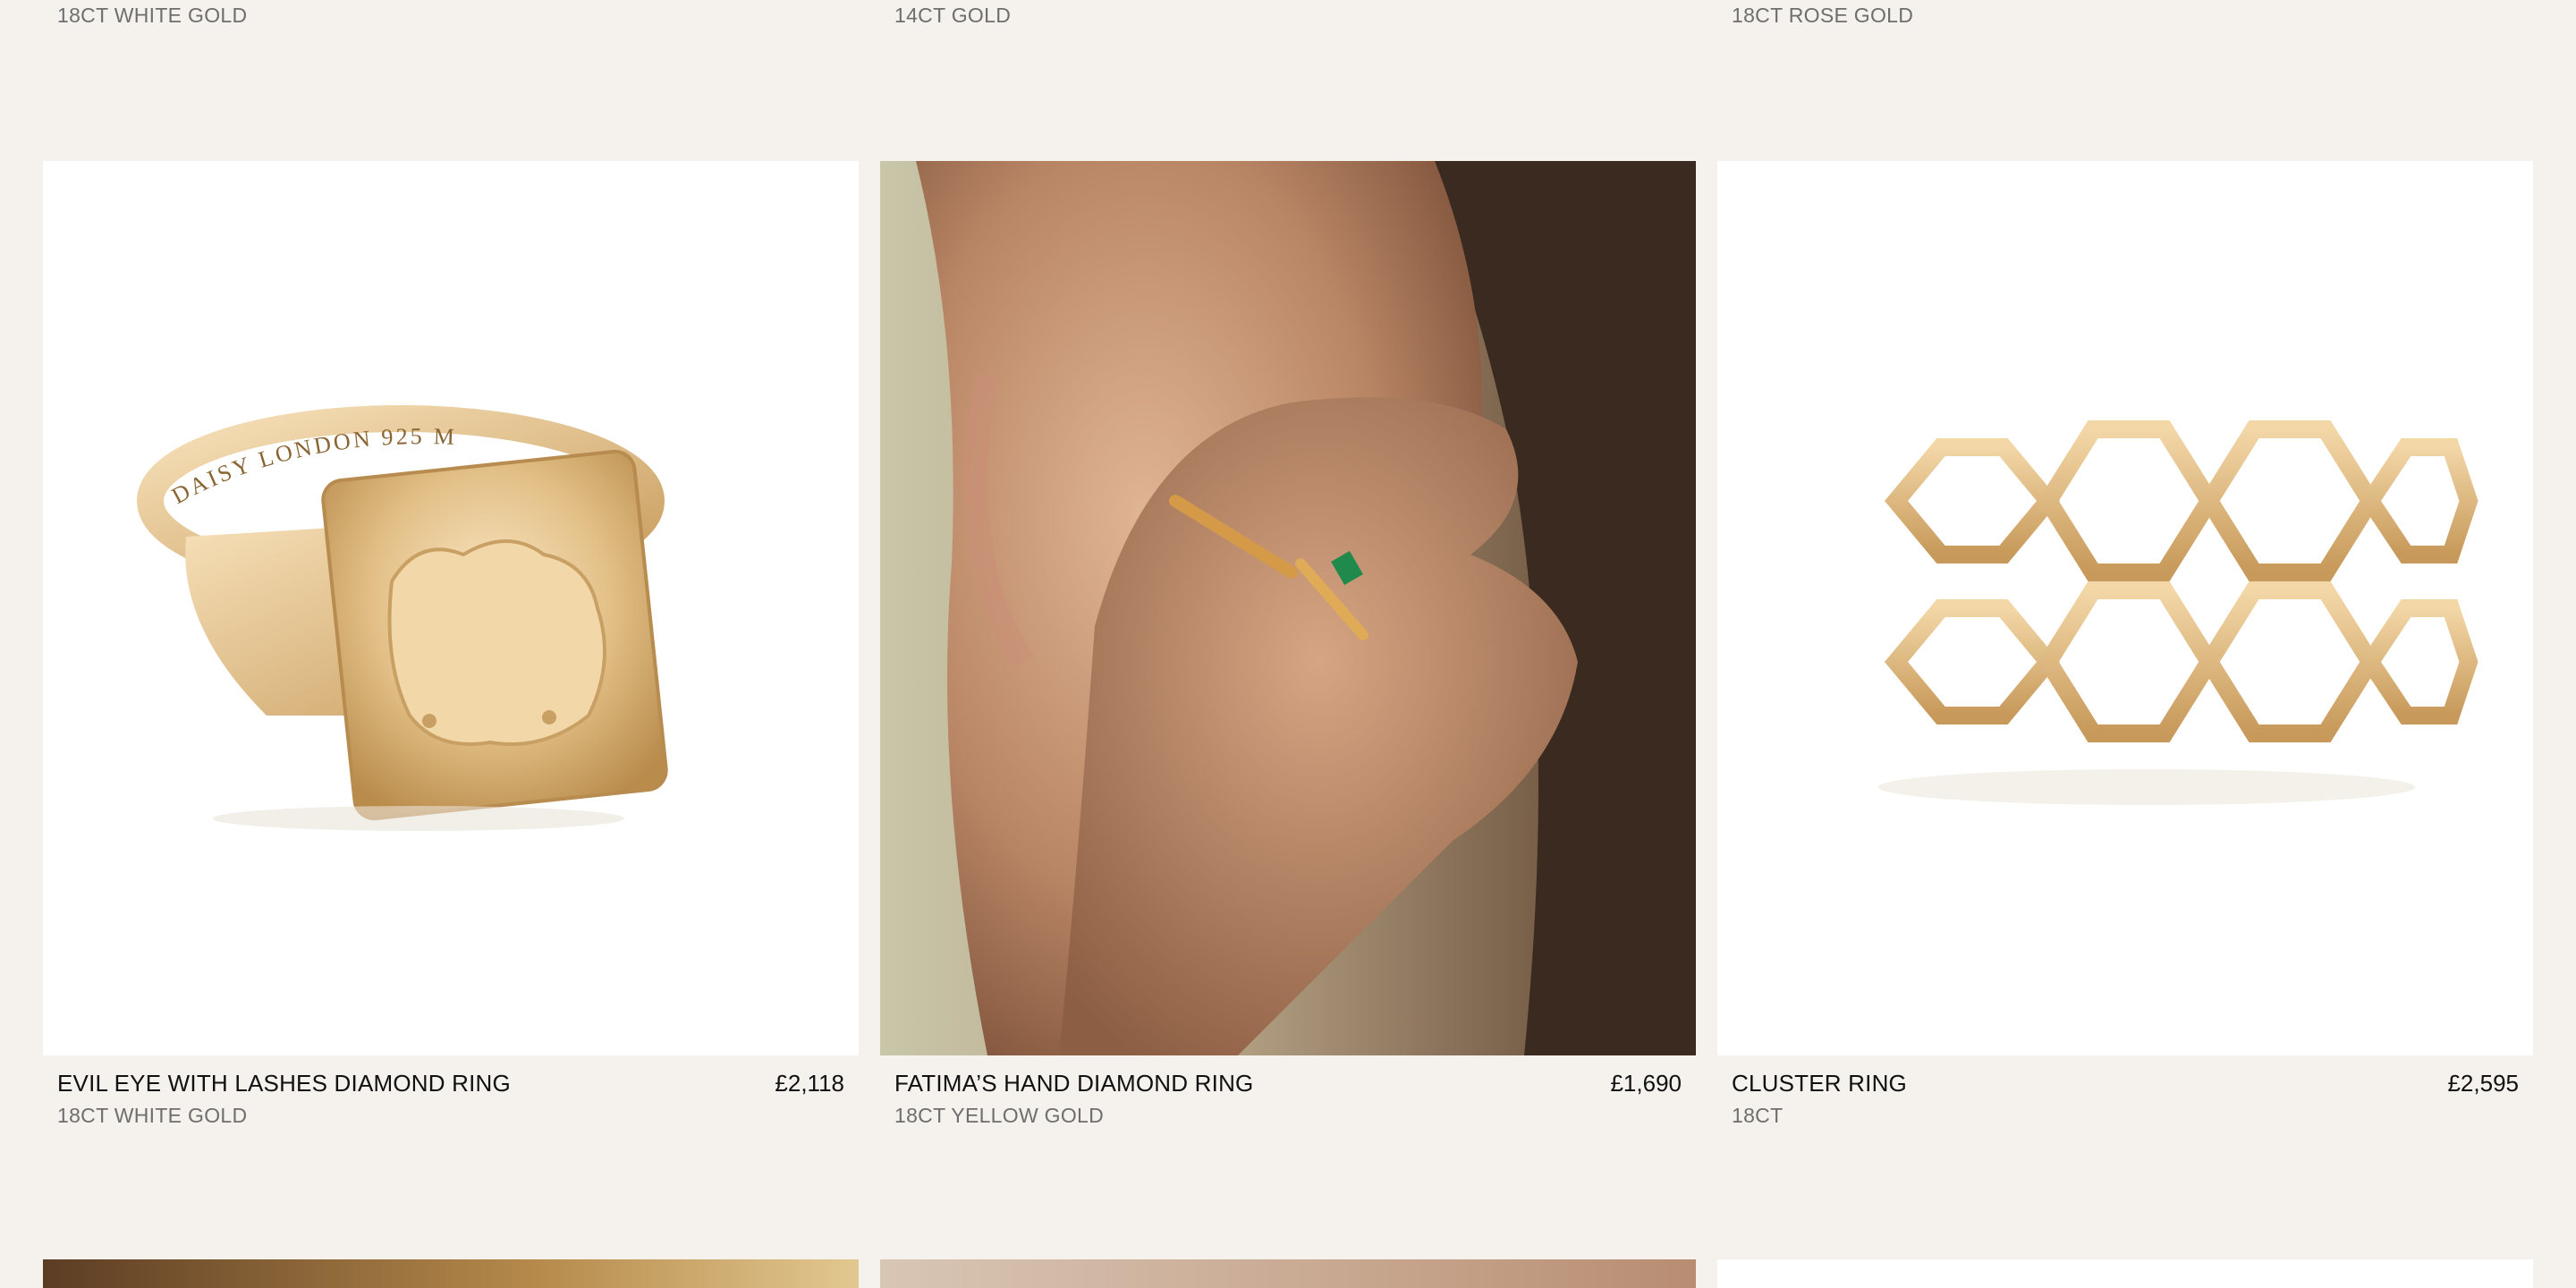 The width and height of the screenshot is (2576, 1288). I want to click on product-price: £2,595, so click(2483, 1083).